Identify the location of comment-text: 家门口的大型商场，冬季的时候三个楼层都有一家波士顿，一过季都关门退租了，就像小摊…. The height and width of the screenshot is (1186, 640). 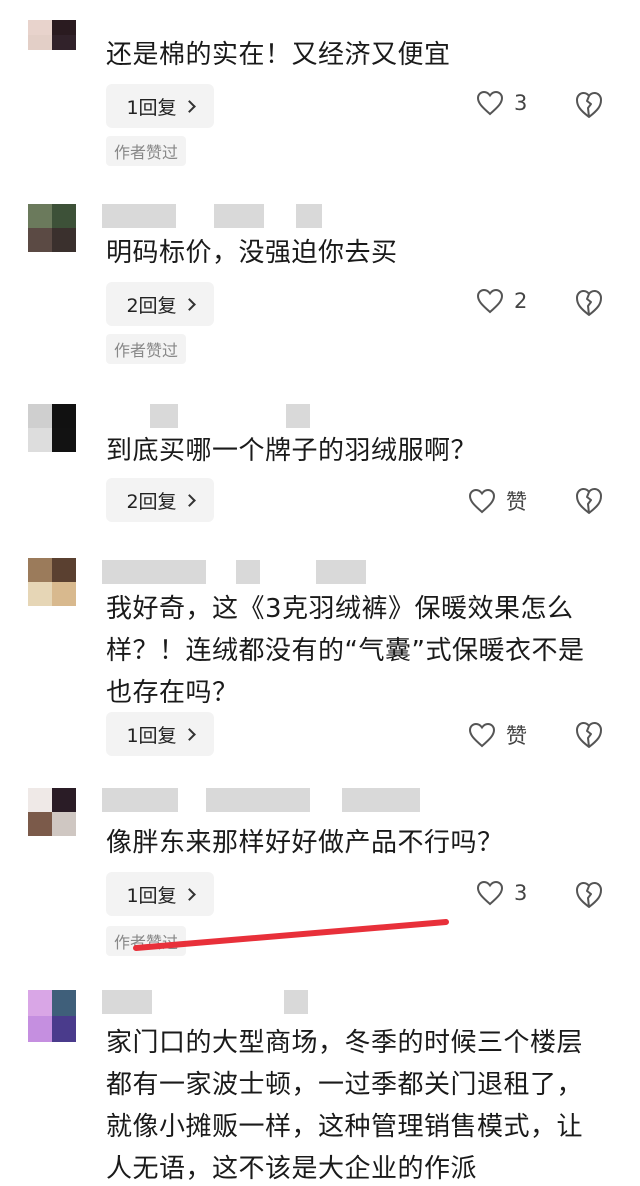
(345, 1106).